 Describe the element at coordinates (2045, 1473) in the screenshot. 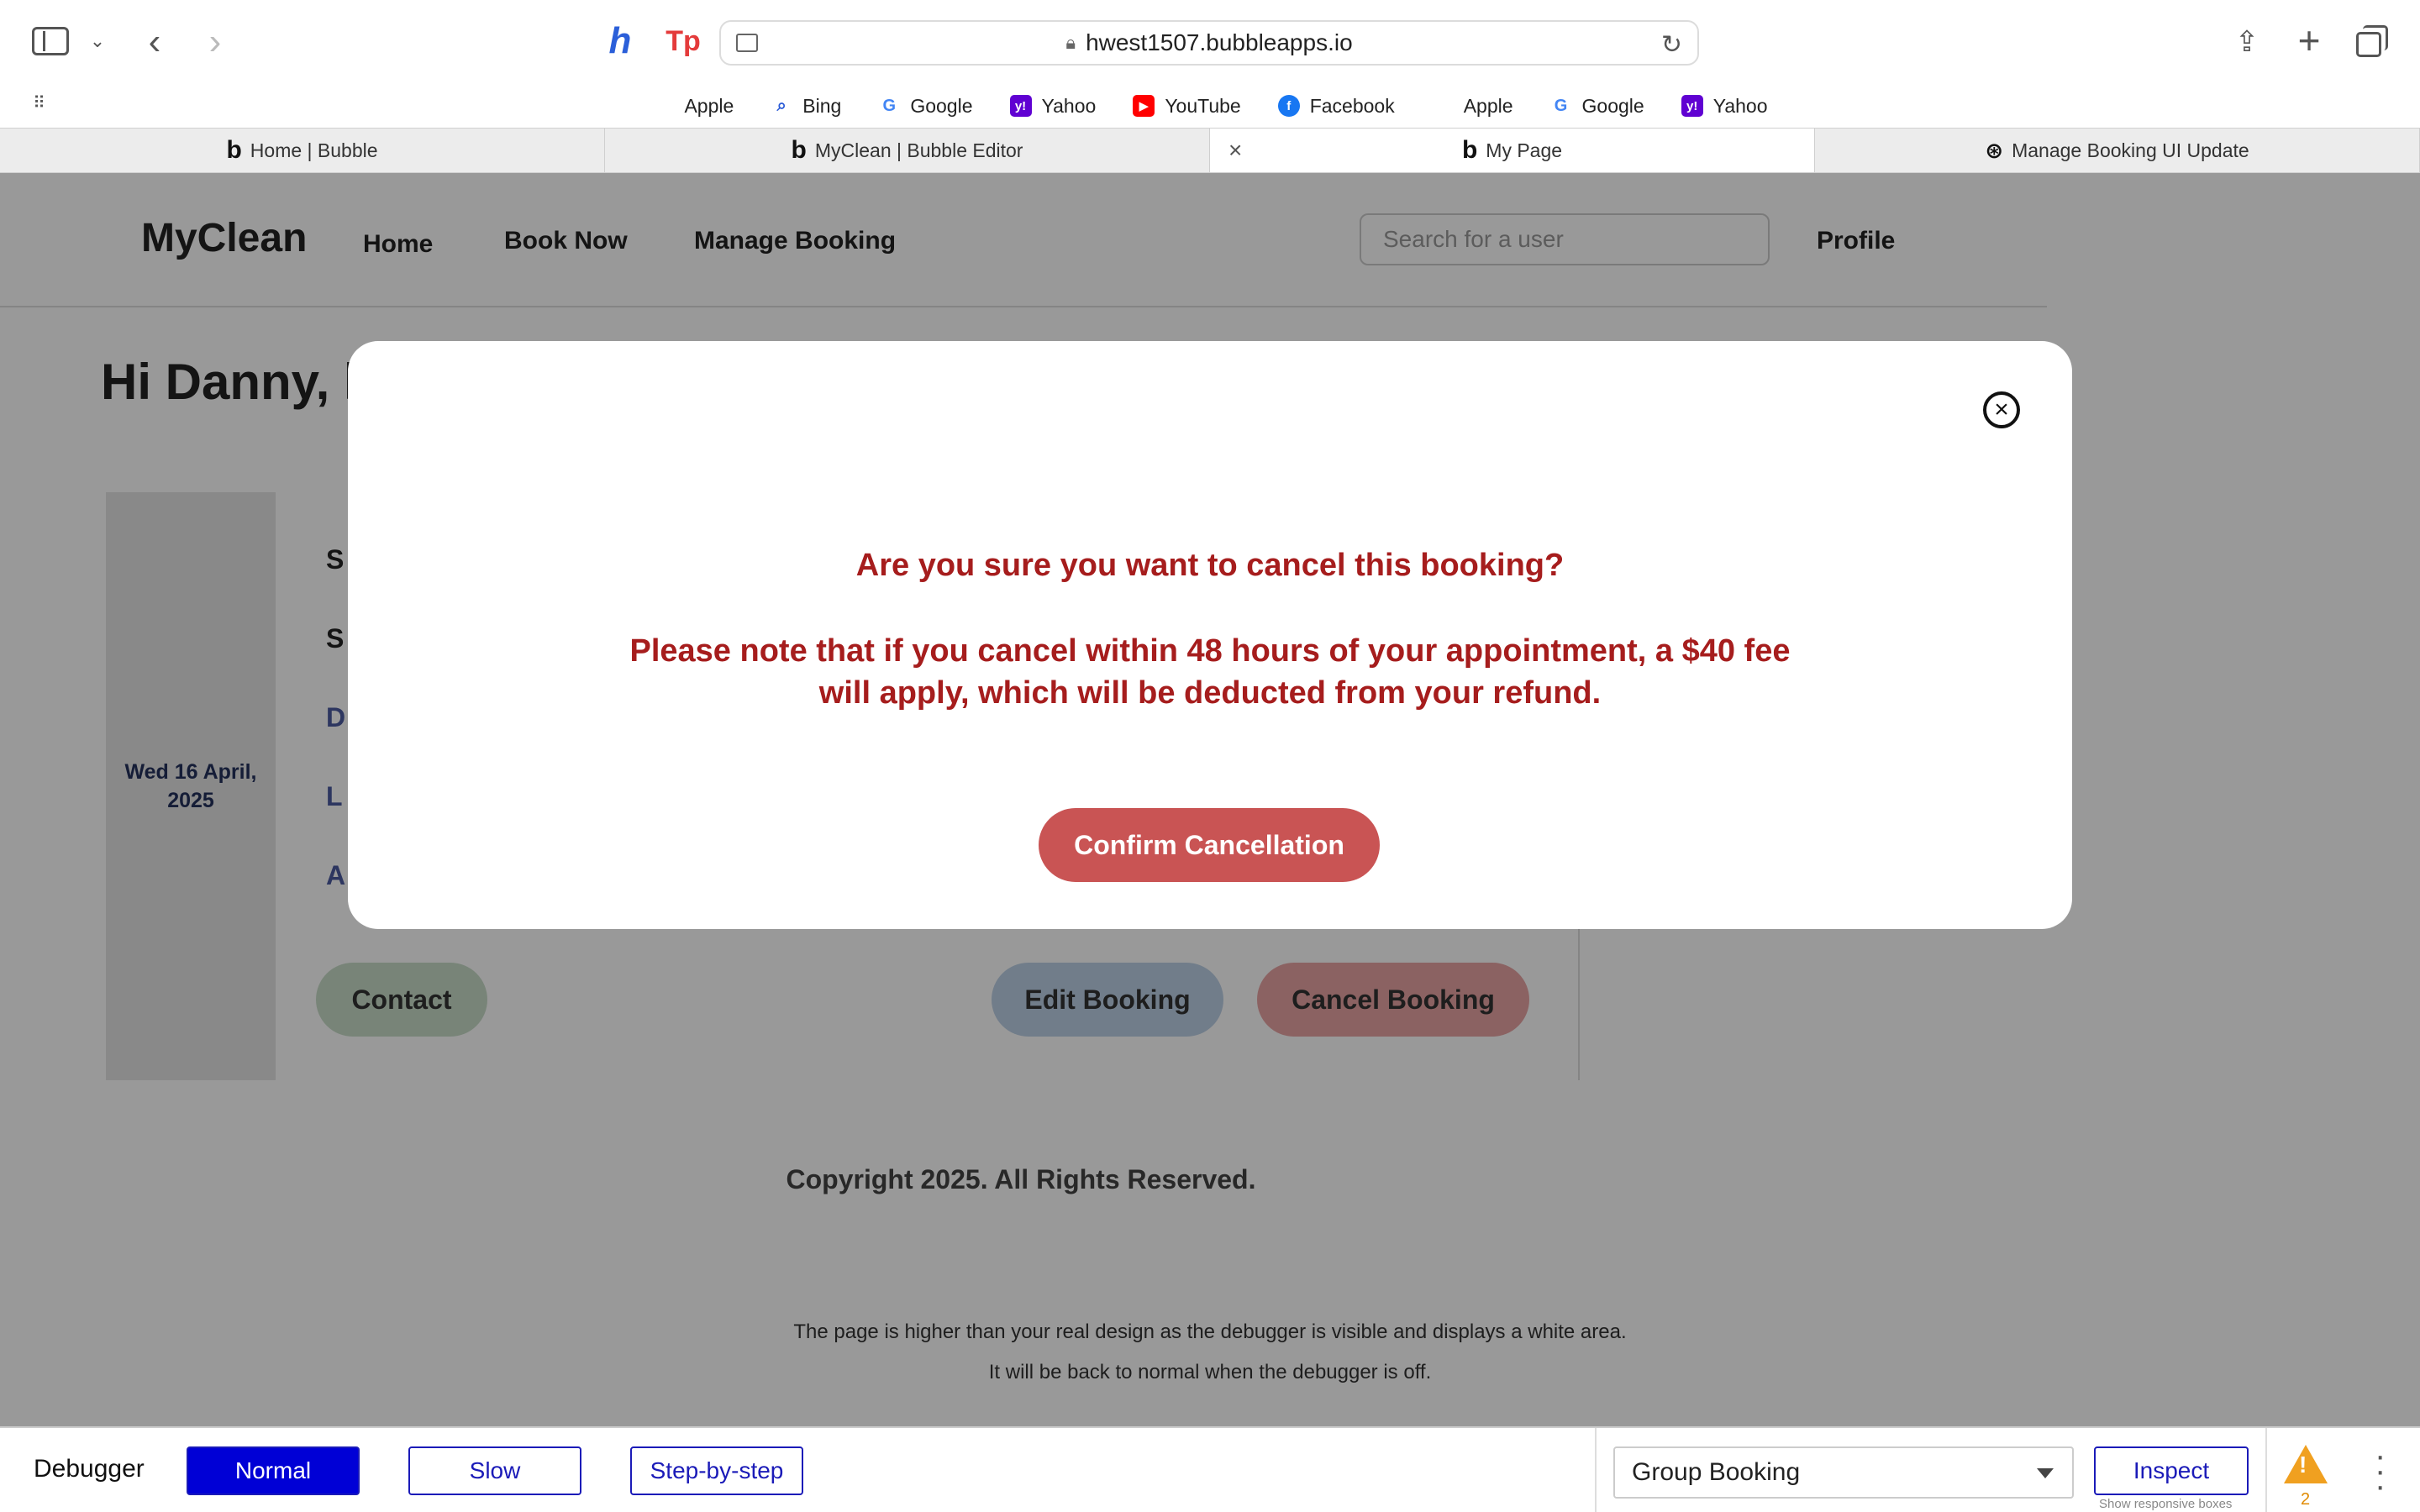

I see `caret-down-icon` at that location.